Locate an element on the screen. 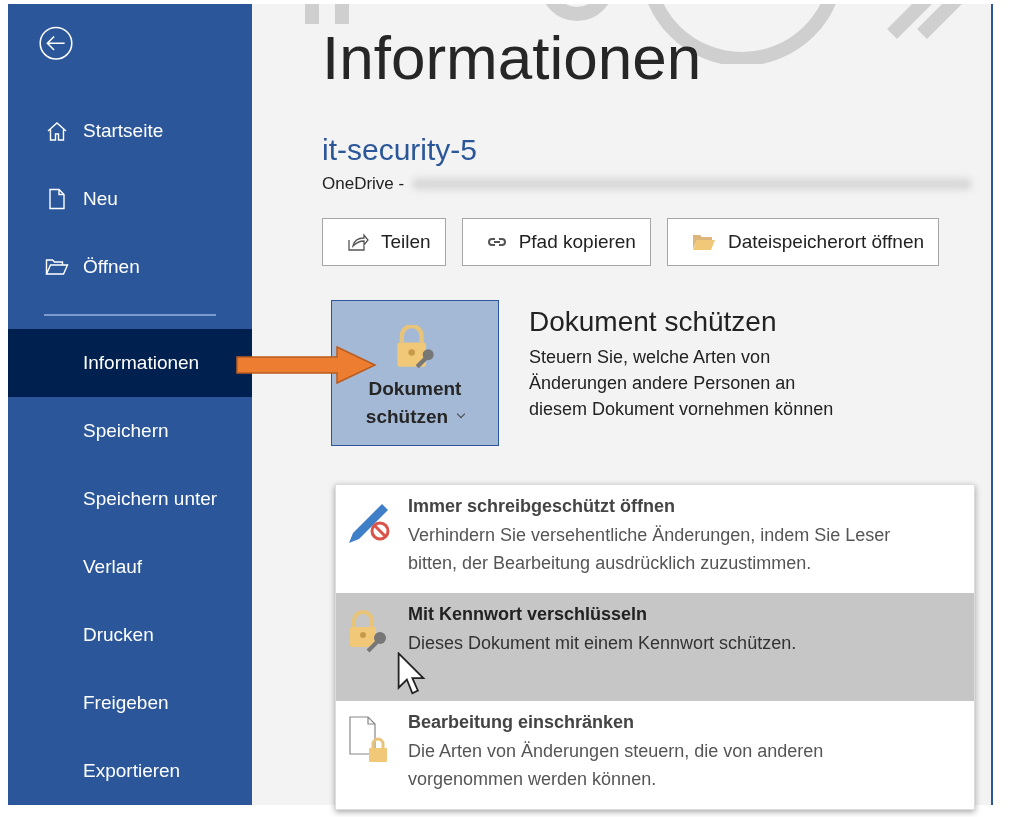 The height and width of the screenshot is (817, 1009). document-name: it-security-5 is located at coordinates (400, 150).